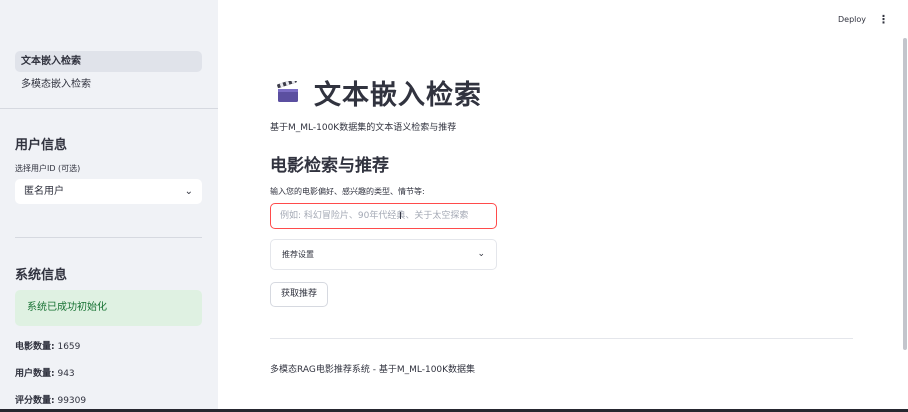 This screenshot has height=412, width=908. Describe the element at coordinates (35, 401) in the screenshot. I see `stat-label: 评分数量:` at that location.